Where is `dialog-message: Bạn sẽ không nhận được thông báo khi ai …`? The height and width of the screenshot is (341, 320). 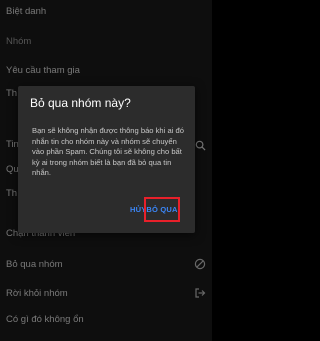
dialog-message: Bạn sẽ không nhận được thông báo khi ai … is located at coordinates (108, 152).